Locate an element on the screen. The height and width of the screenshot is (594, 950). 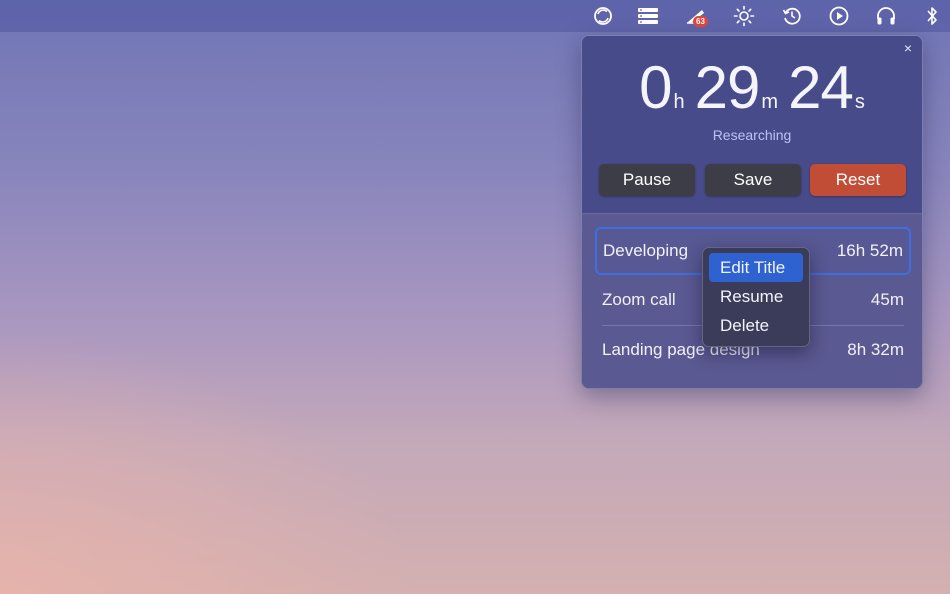
entry-duration: 45m is located at coordinates (887, 299).